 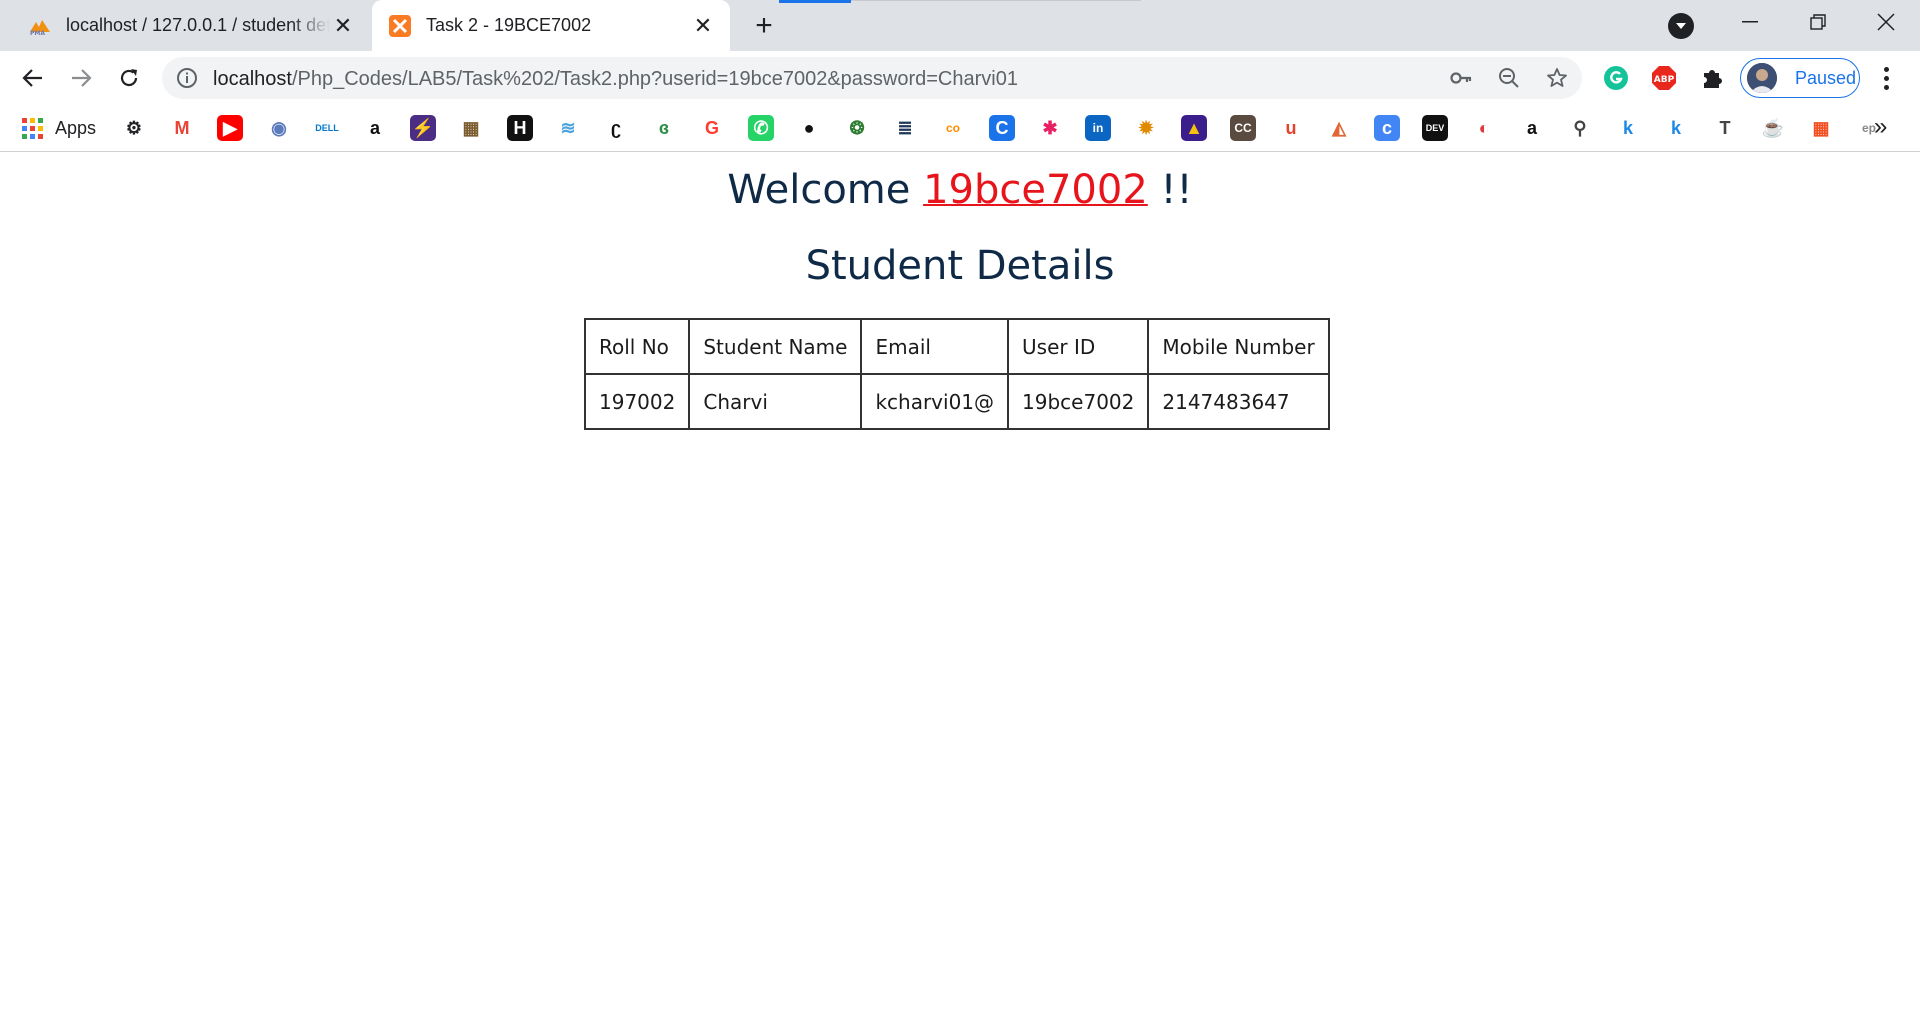 I want to click on apps-shortcut: Apps, so click(x=59, y=128).